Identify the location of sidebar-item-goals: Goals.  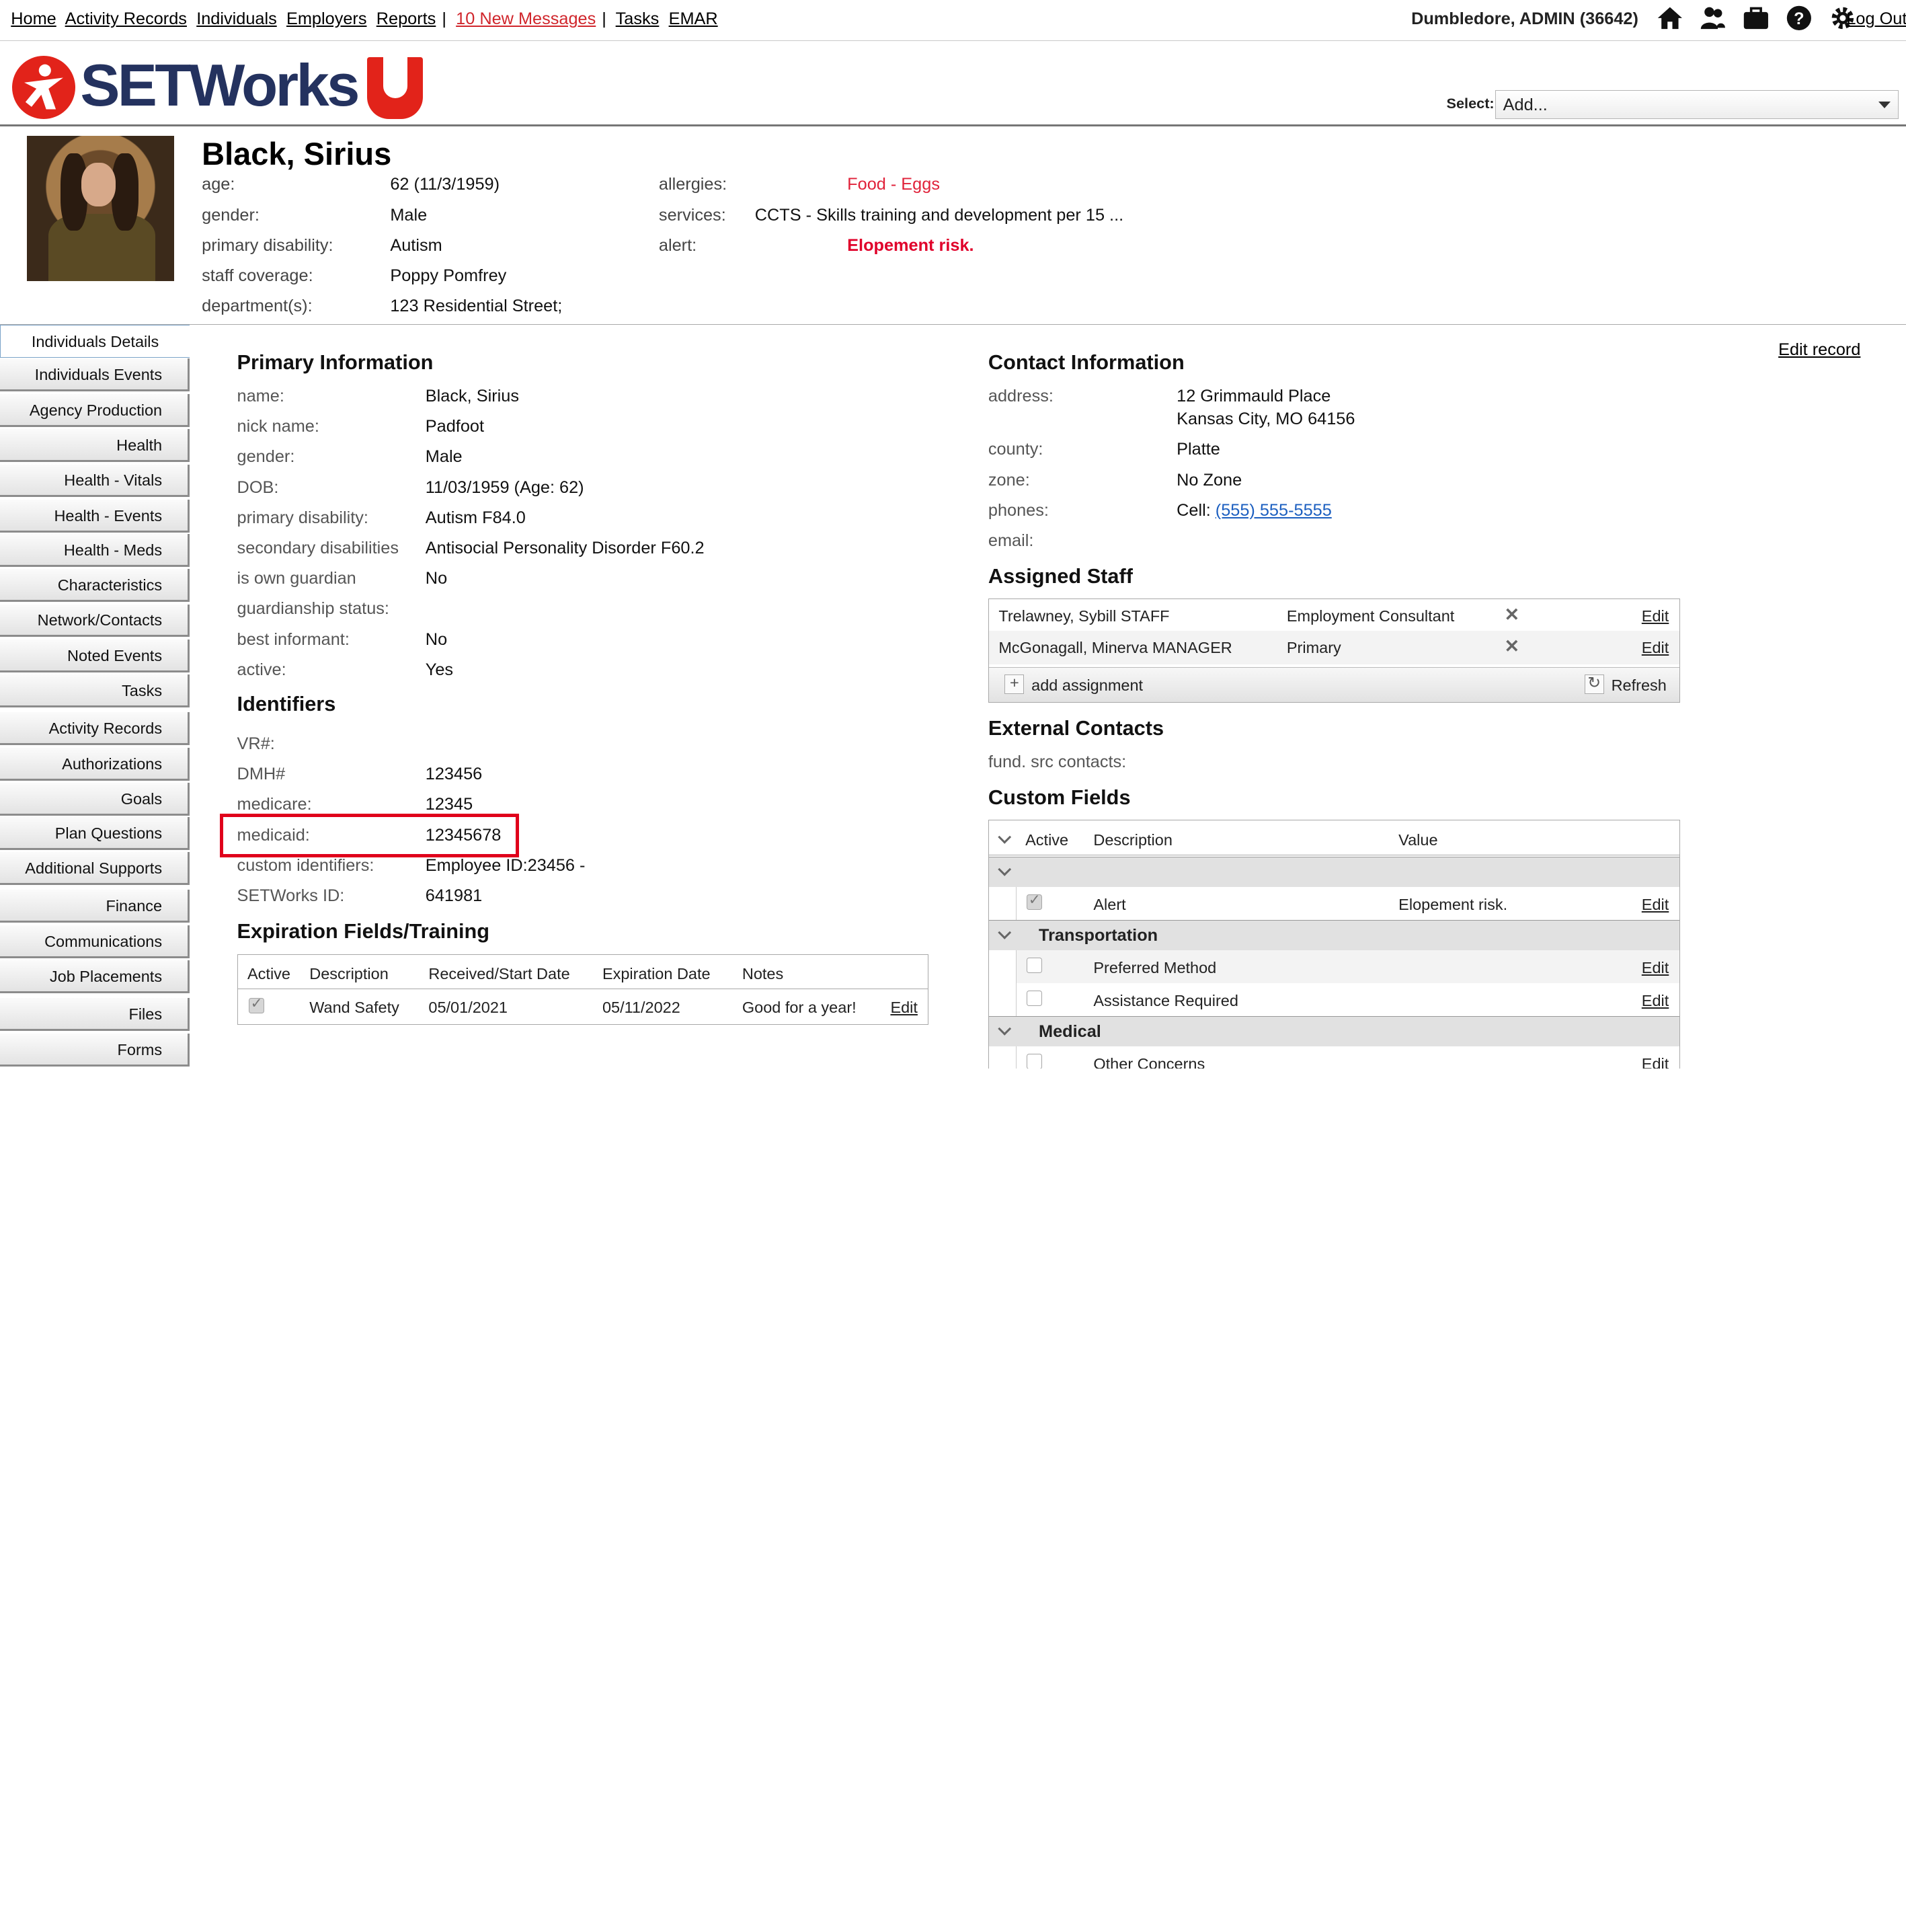
(95, 799).